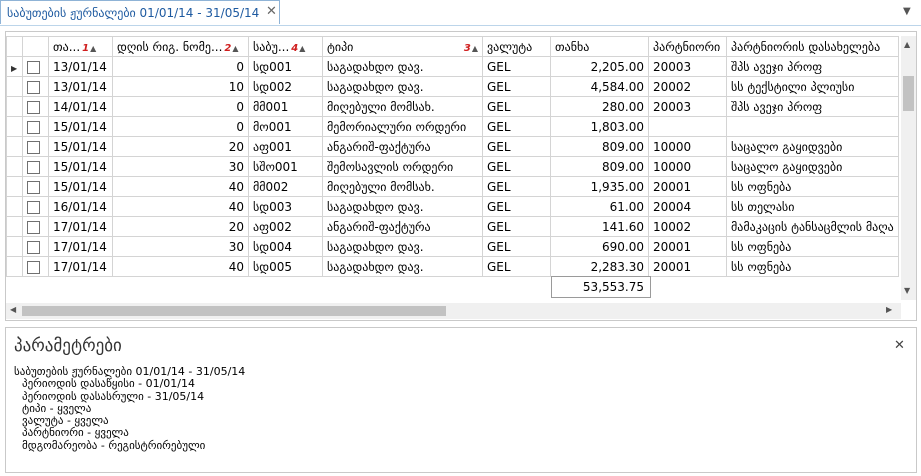 The image size is (921, 476). Describe the element at coordinates (908, 93) in the screenshot. I see `vertical-scroll-thumb` at that location.